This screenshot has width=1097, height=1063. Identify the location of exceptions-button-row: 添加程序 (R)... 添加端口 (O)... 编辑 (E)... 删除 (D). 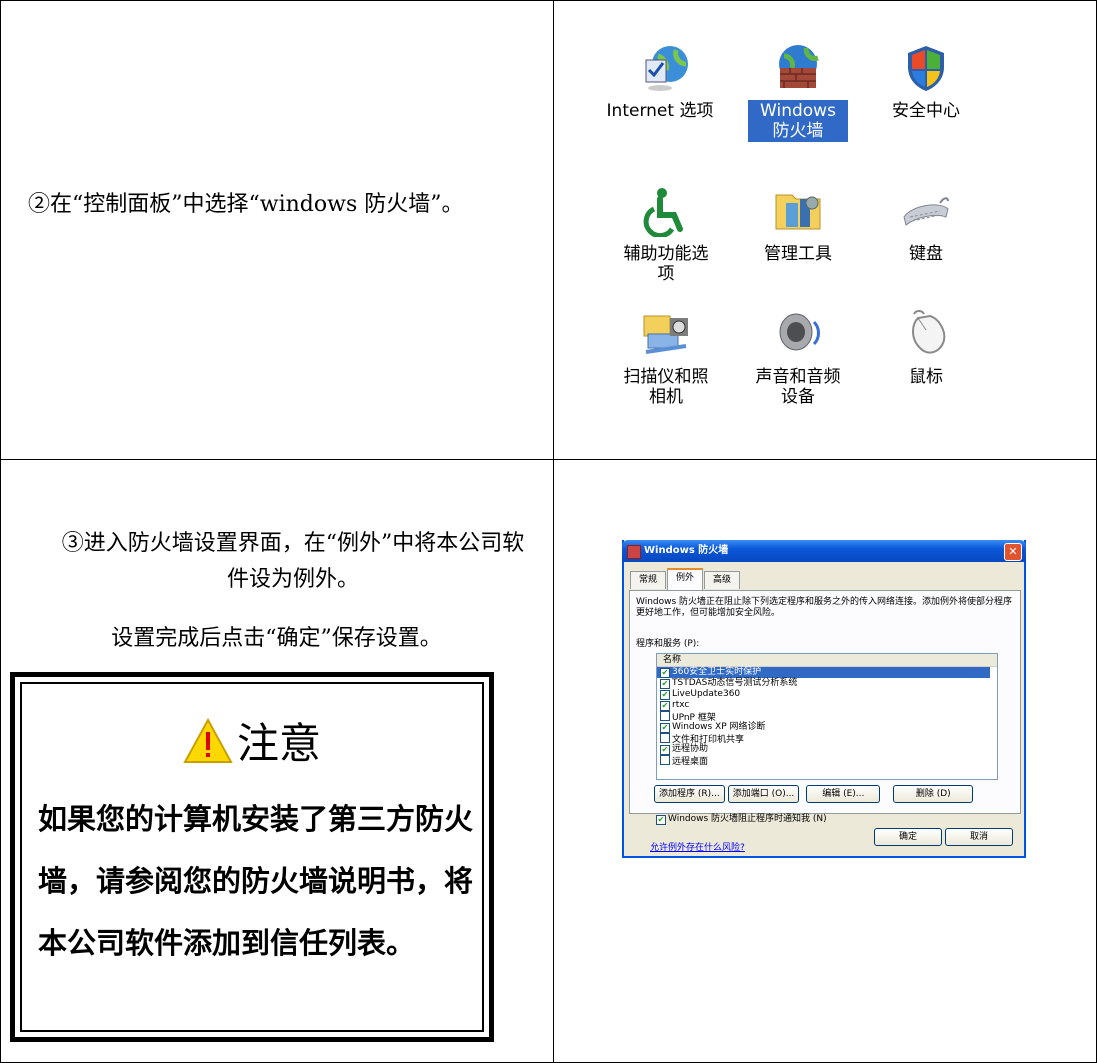
(829, 794).